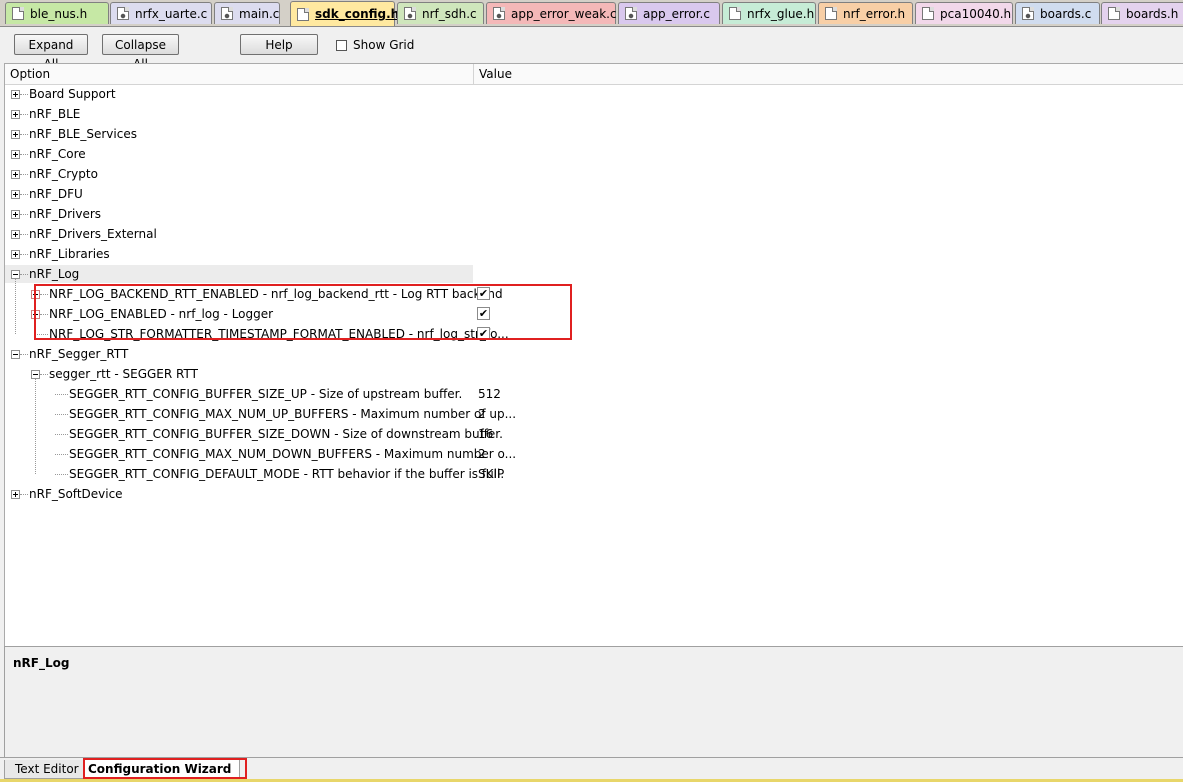  I want to click on file-tab-12: boards.h, so click(1142, 13).